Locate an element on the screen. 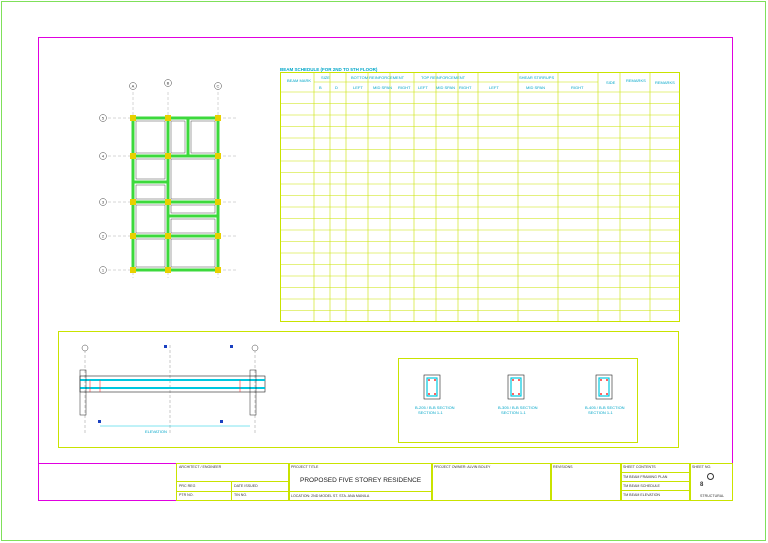 The height and width of the screenshot is (543, 768). tb-sheet-contents: SHEET CONTENTS is located at coordinates (639, 467).